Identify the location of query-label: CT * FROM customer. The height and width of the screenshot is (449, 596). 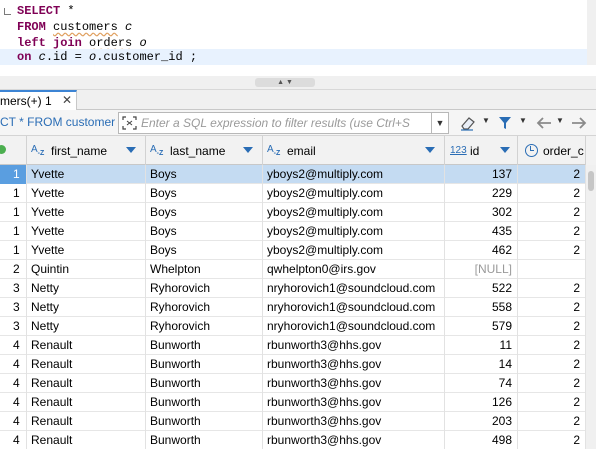
(57, 122).